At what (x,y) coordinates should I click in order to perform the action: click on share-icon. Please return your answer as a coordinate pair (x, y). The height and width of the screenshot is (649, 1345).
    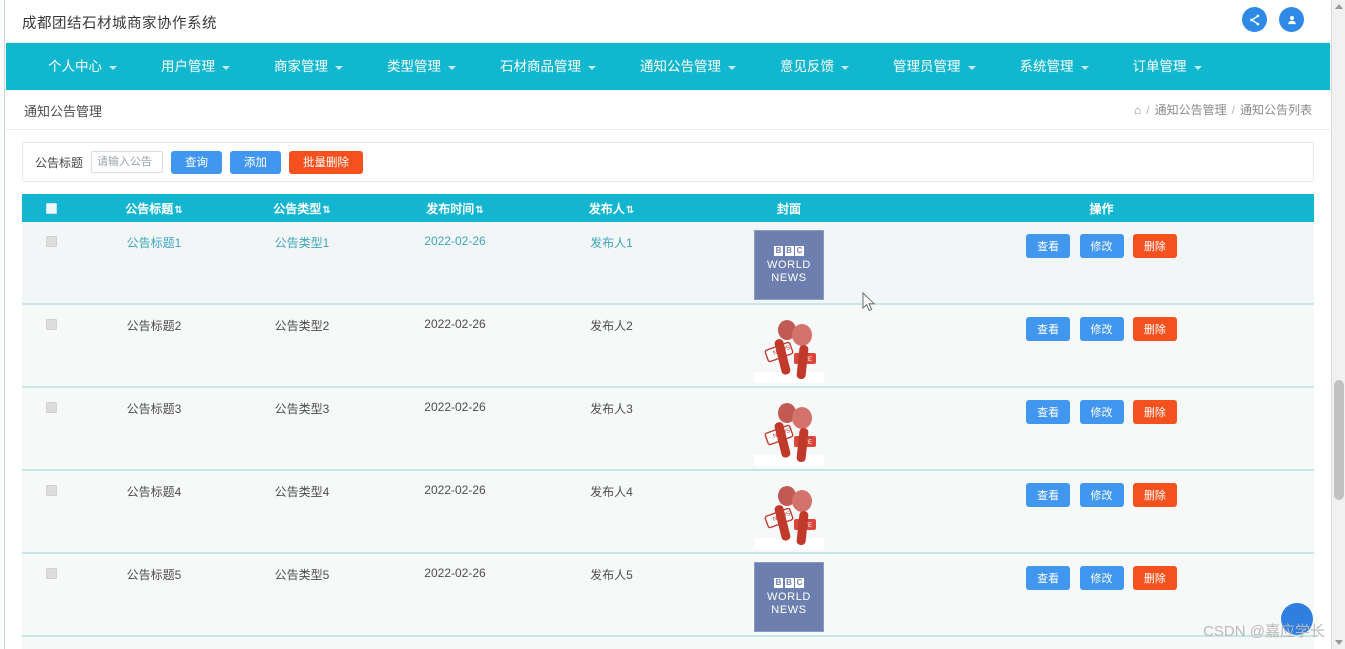
    Looking at the image, I should click on (1254, 19).